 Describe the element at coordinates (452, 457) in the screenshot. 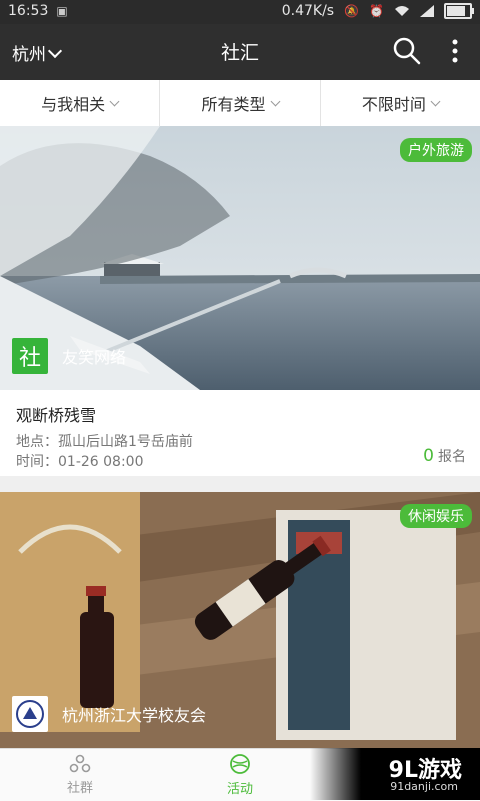

I see `signup-label: 报名` at that location.